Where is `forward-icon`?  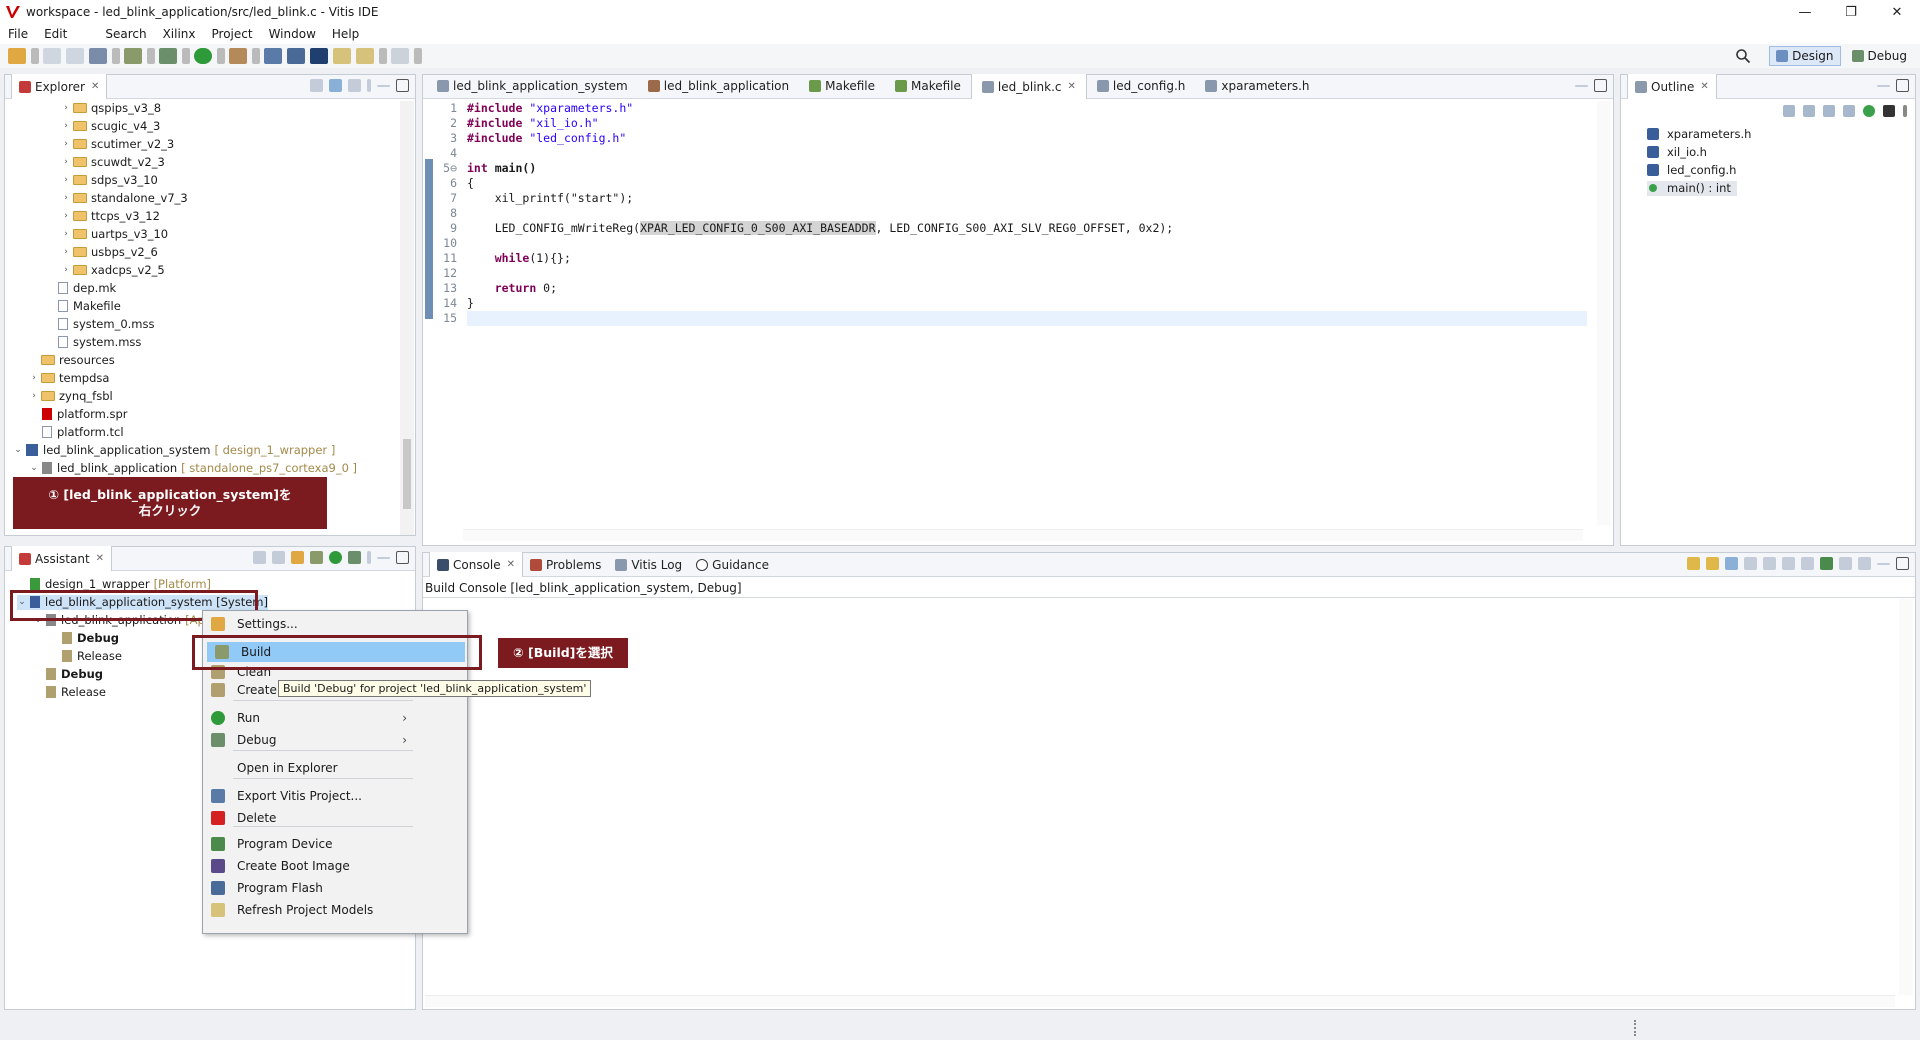
forward-icon is located at coordinates (400, 56).